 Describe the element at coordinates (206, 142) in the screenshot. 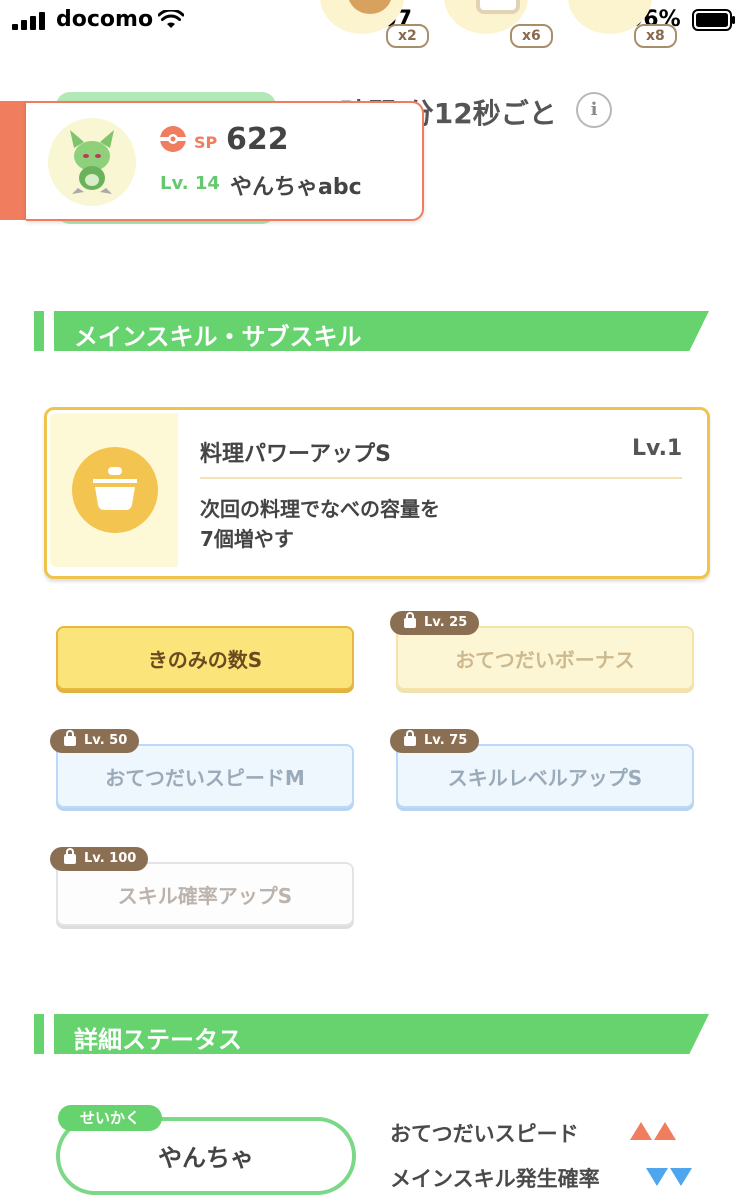

I see `sp-label: SP` at that location.